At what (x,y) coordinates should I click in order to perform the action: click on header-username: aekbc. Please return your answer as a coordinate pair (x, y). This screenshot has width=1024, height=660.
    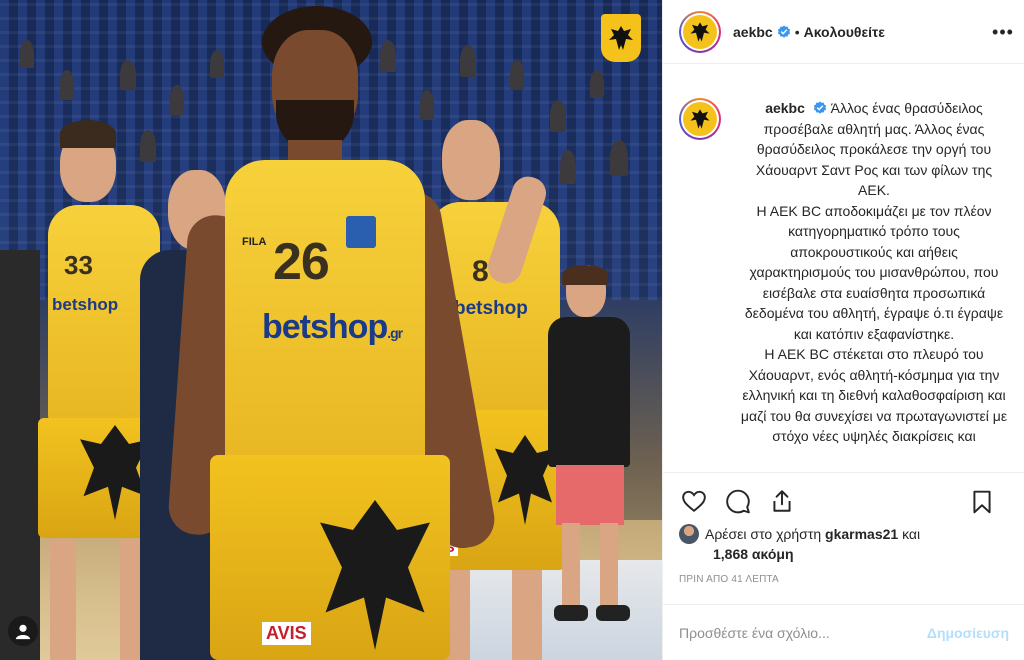
    Looking at the image, I should click on (753, 32).